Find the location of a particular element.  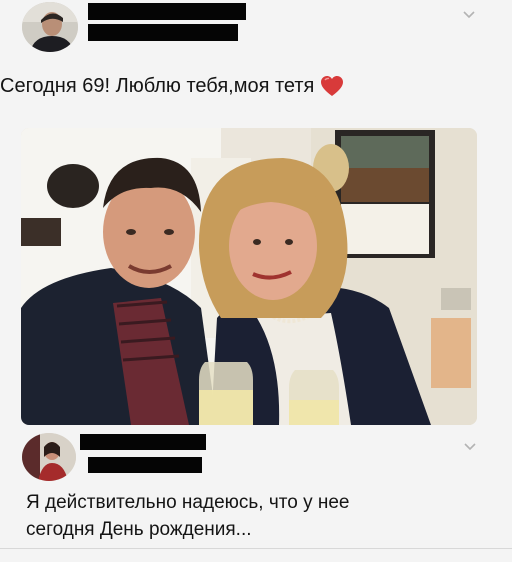

reply-chevron-down-icon is located at coordinates (470, 446).